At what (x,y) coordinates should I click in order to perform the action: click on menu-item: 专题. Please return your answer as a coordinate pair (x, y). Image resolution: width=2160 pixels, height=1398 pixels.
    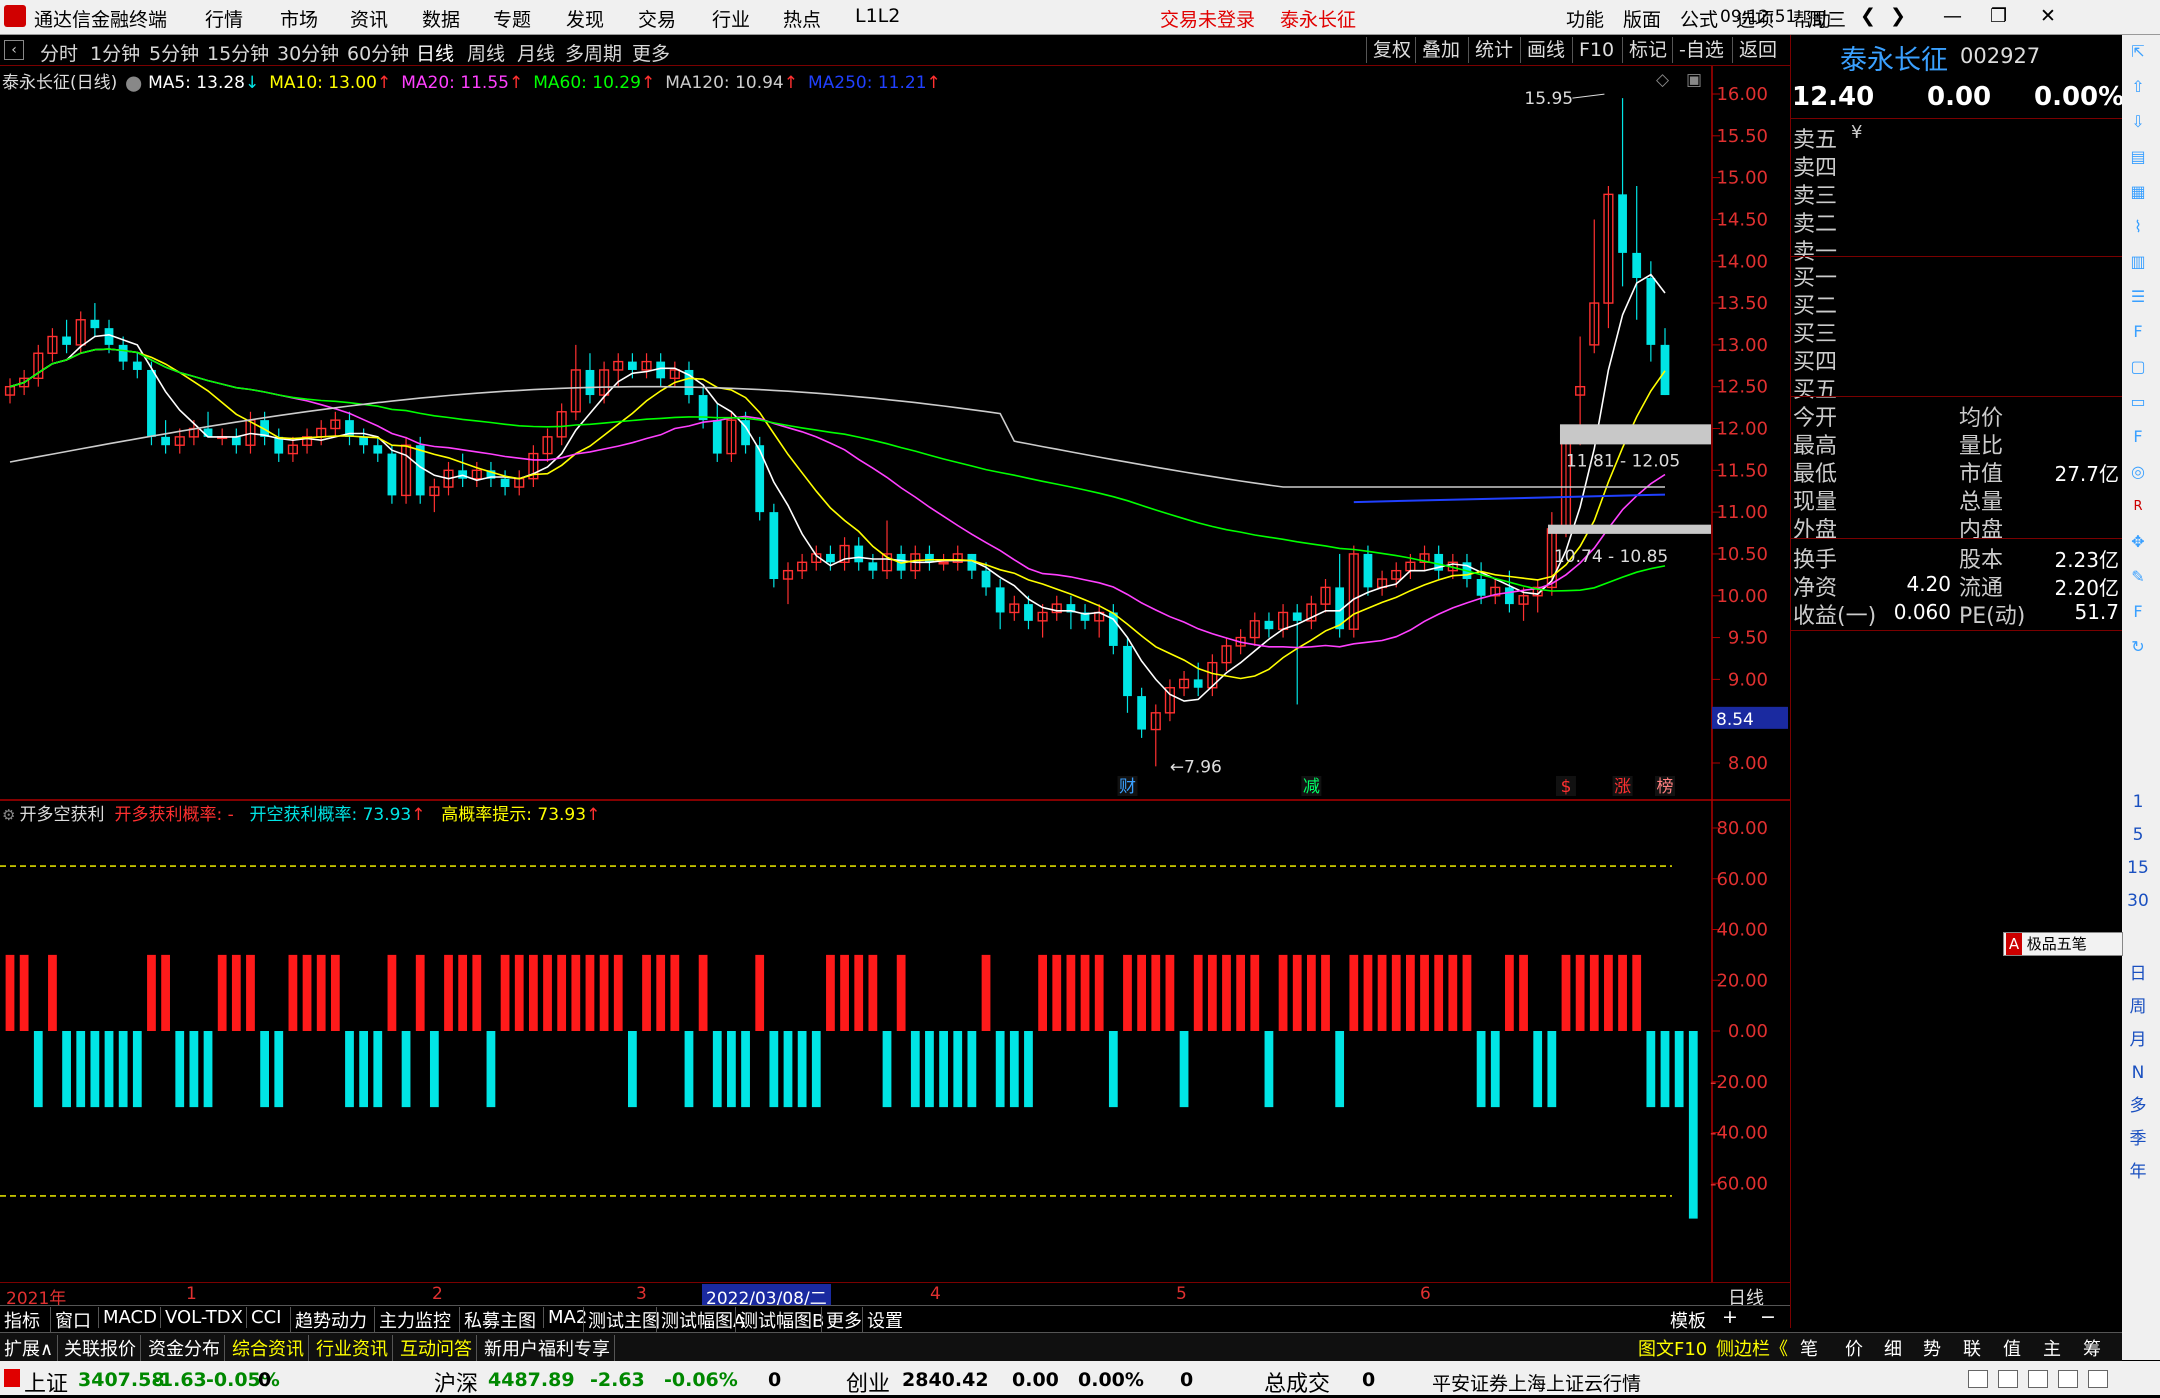
    Looking at the image, I should click on (512, 18).